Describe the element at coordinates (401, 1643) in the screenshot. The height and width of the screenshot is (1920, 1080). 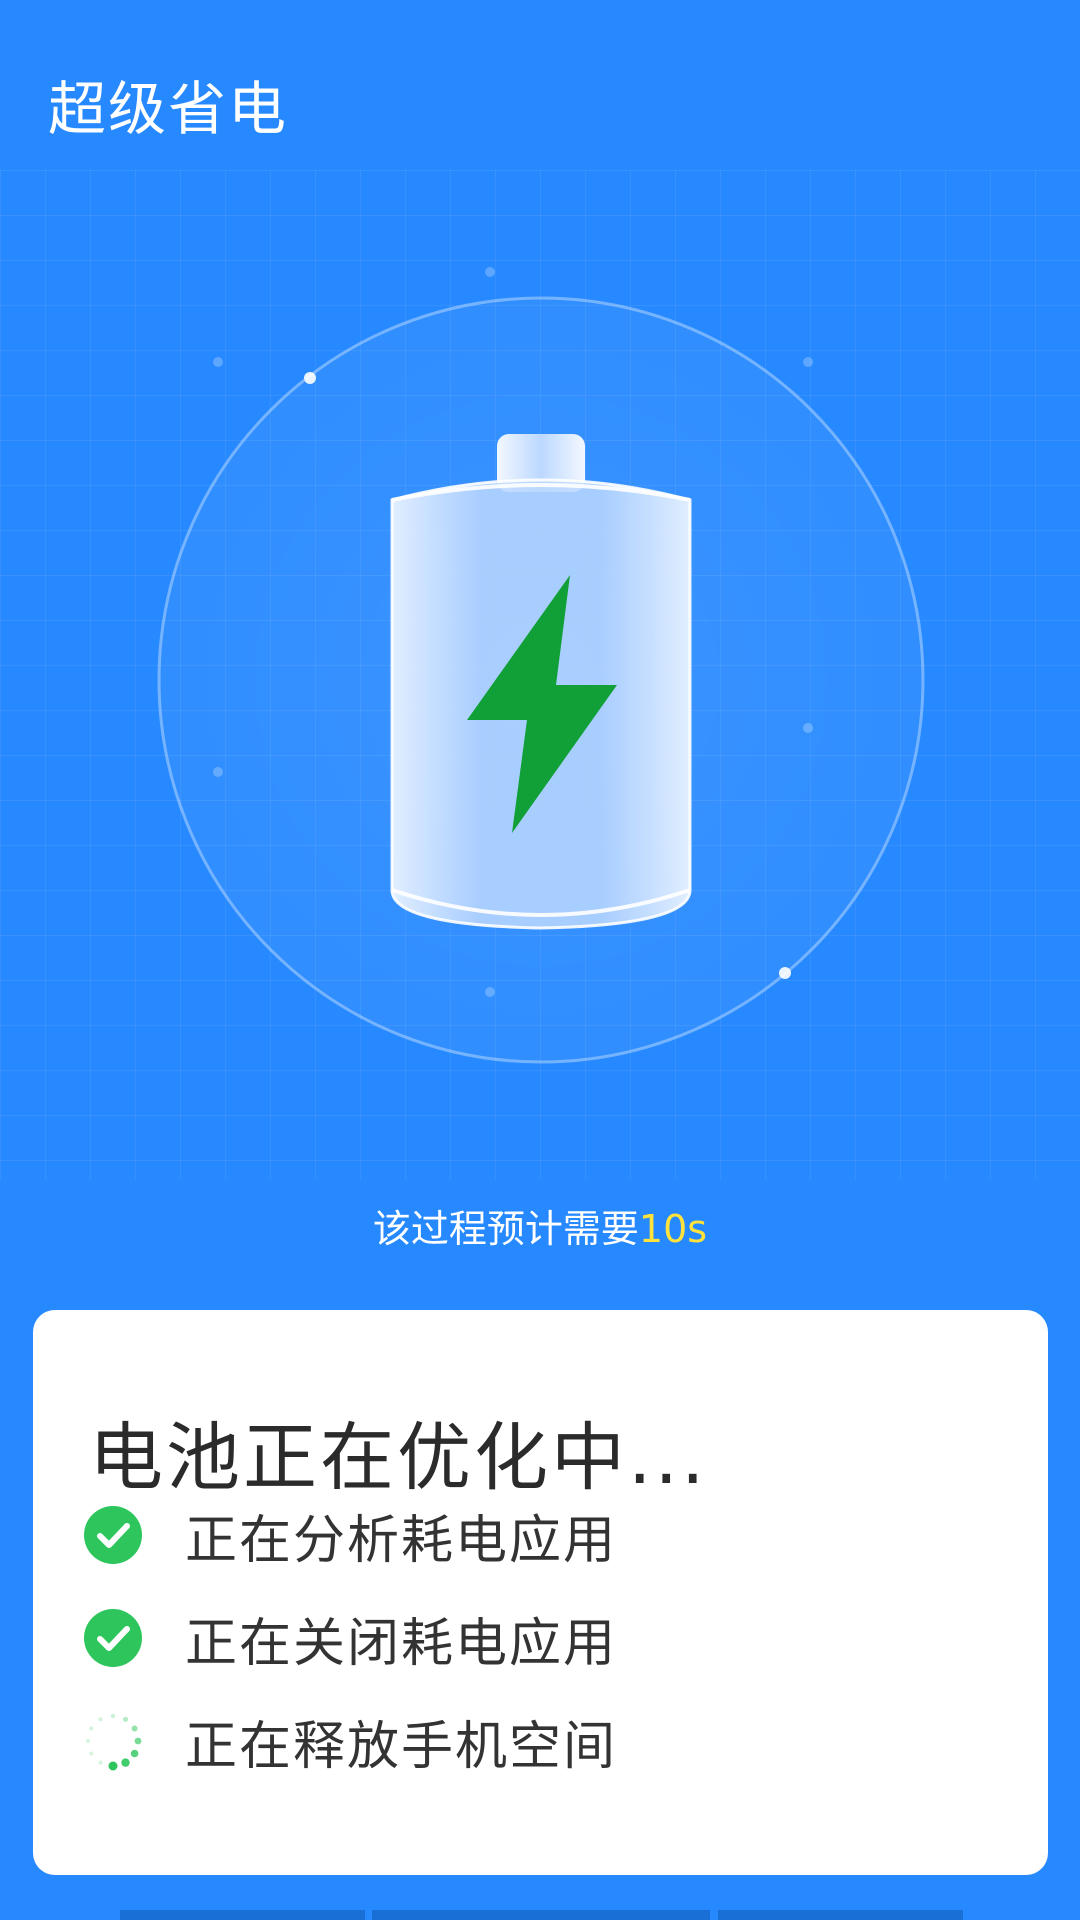
I see `step-label: 正在关闭耗电应用` at that location.